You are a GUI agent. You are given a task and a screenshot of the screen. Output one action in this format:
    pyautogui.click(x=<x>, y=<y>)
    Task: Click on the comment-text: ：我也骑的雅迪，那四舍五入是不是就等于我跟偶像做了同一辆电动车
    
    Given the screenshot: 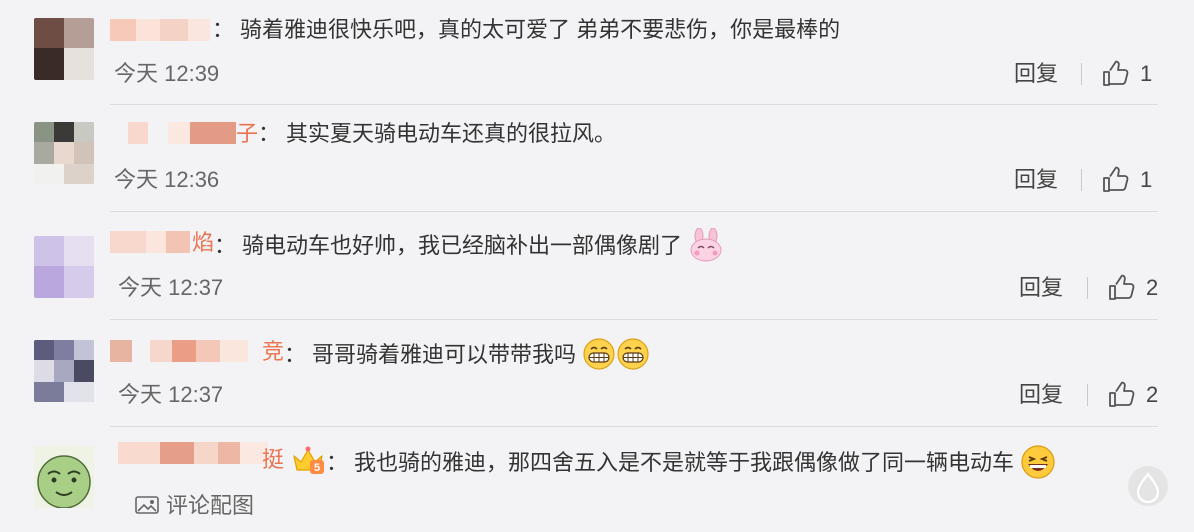 What is the action you would take?
    pyautogui.click(x=691, y=463)
    